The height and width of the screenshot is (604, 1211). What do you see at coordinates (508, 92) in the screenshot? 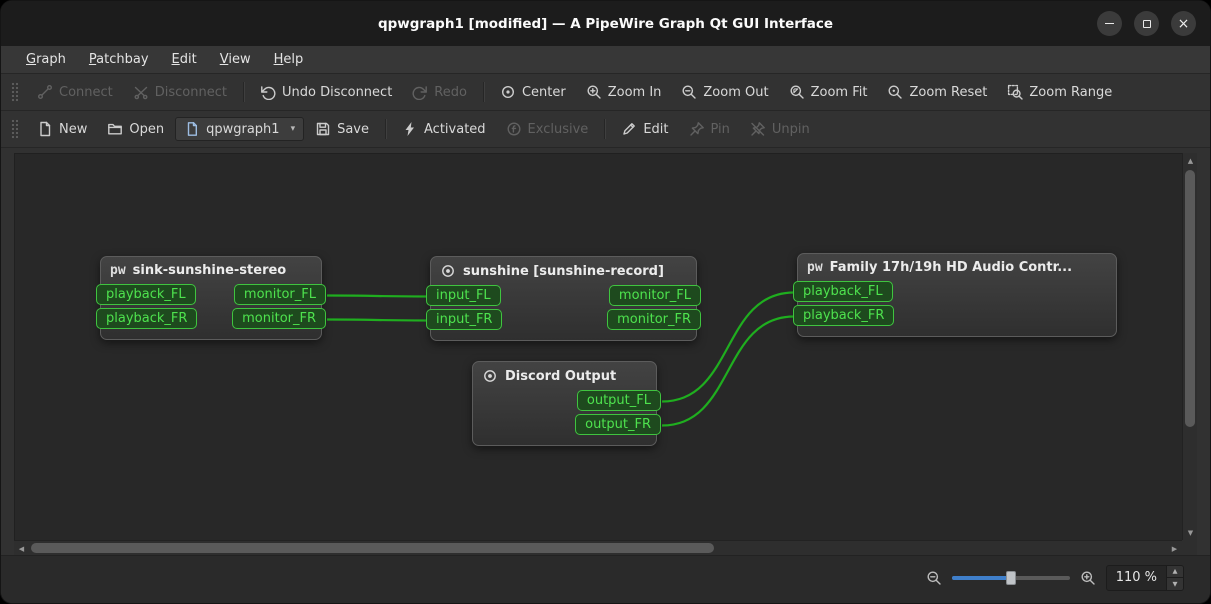
I see `center-icon` at bounding box center [508, 92].